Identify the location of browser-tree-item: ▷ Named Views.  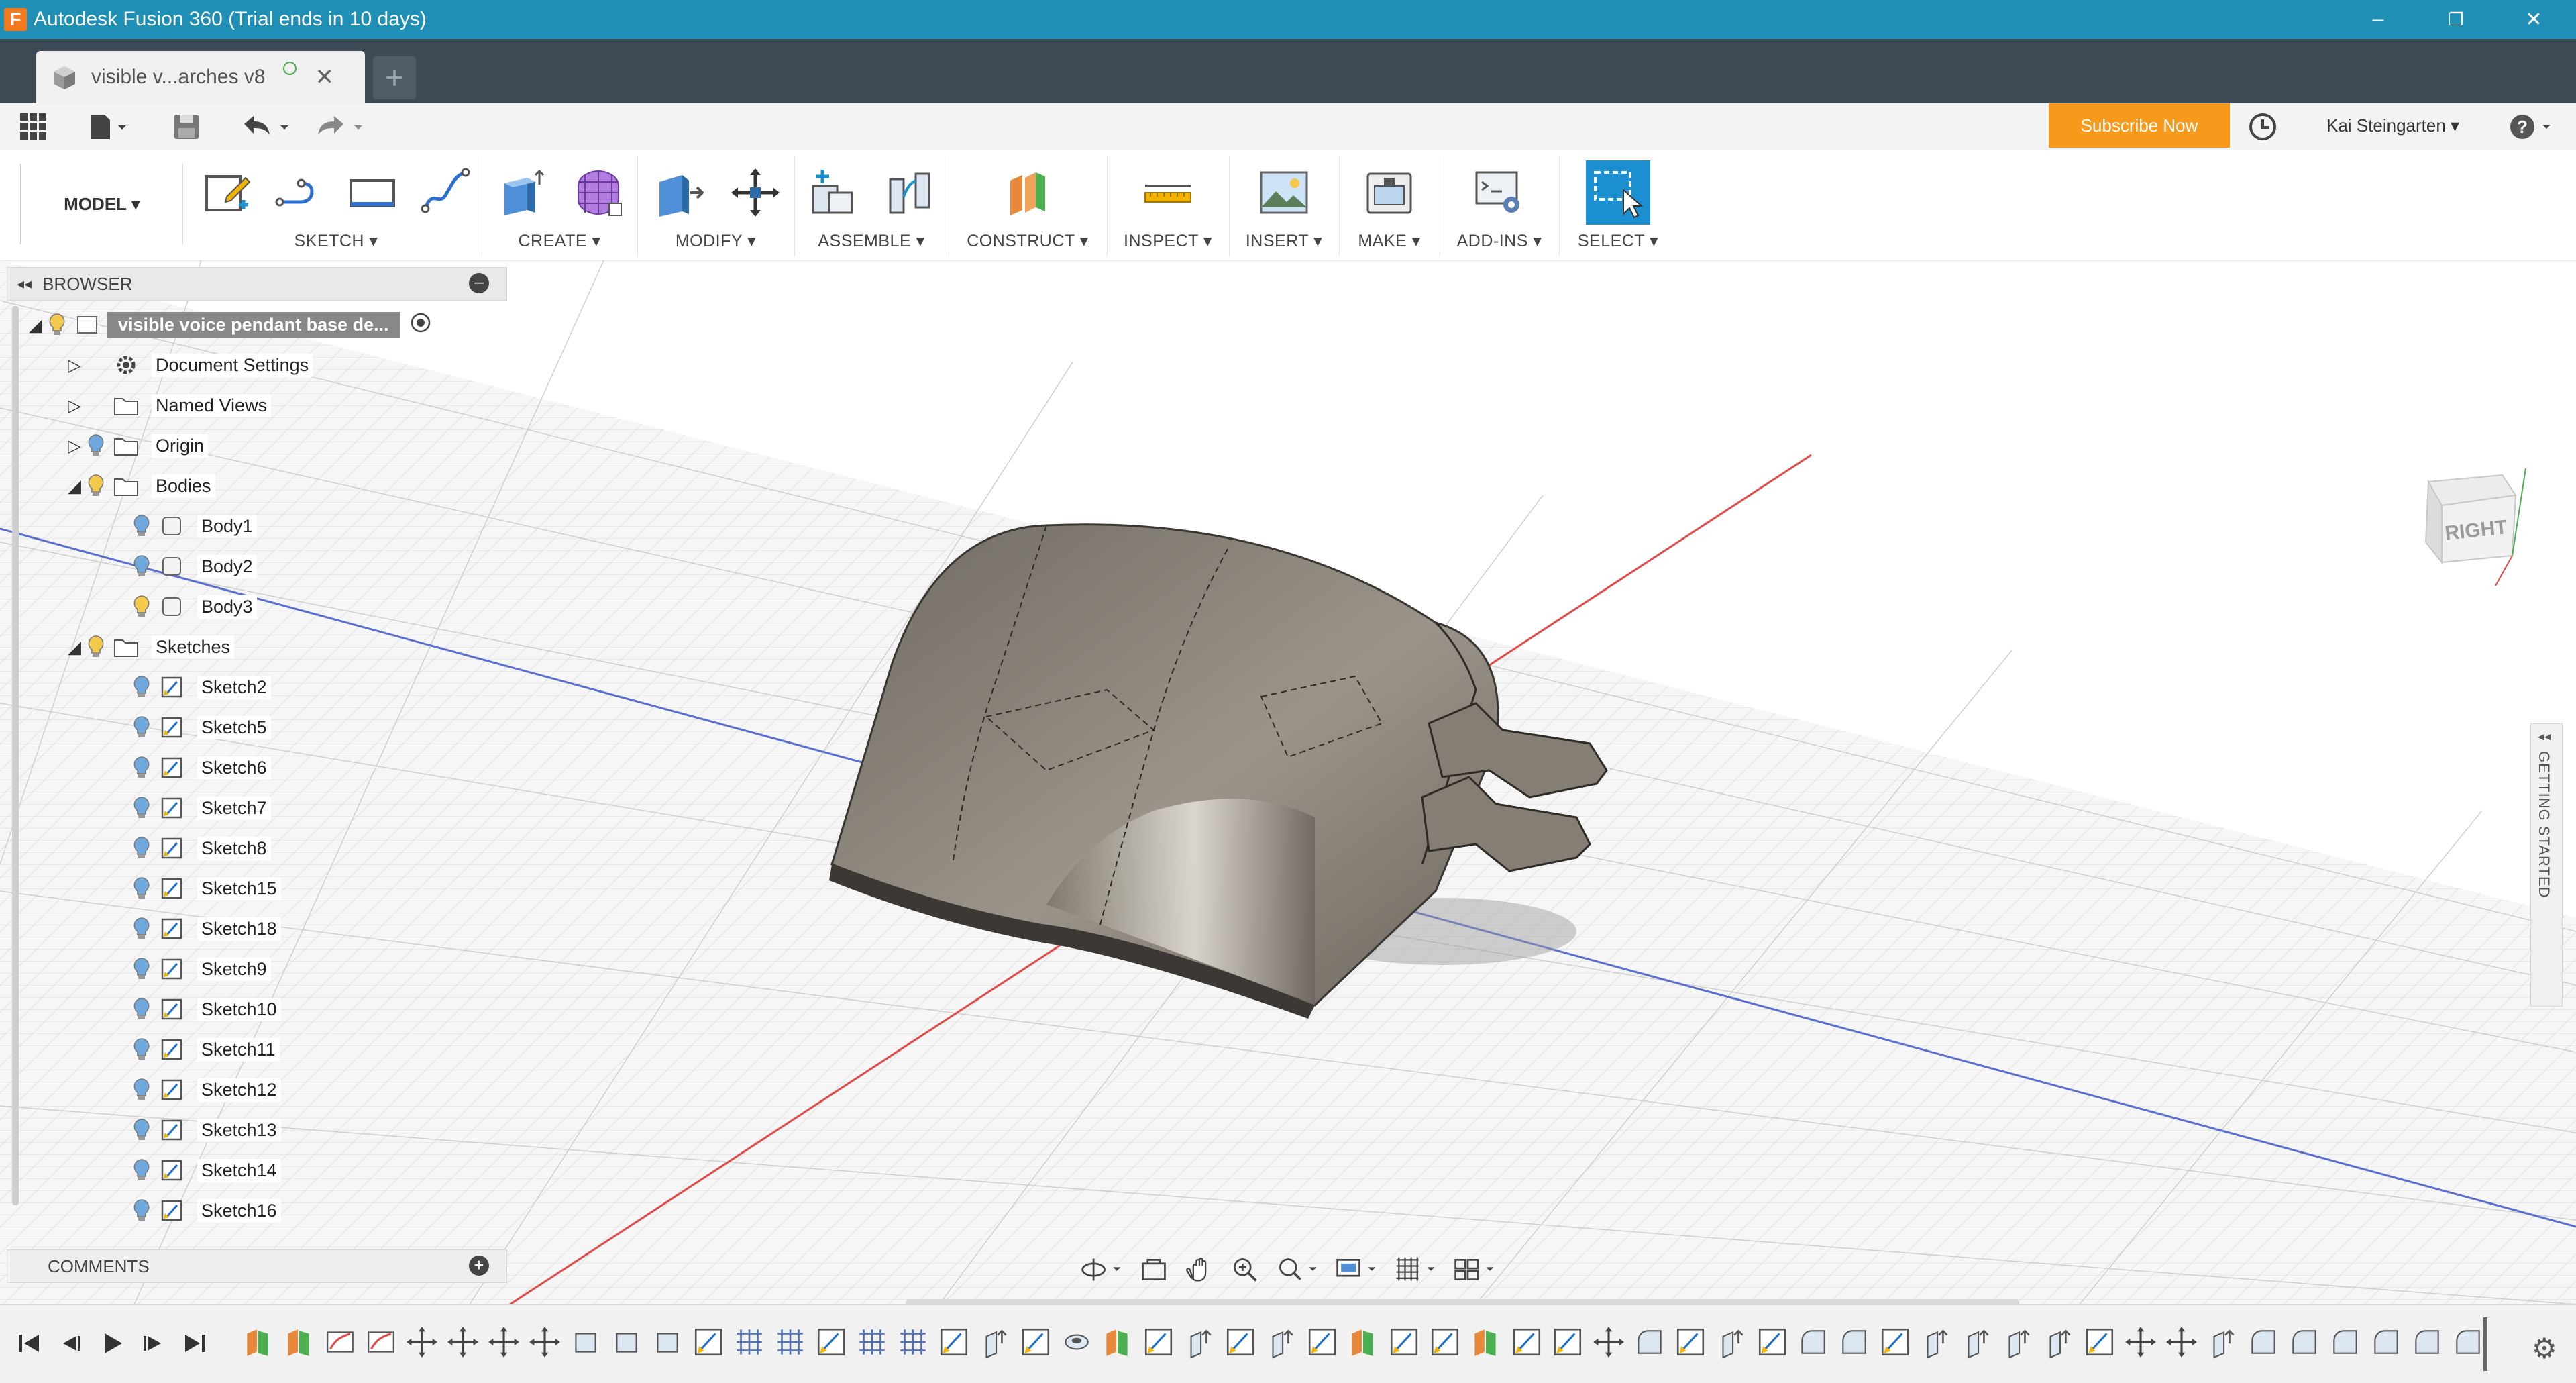
(168, 405).